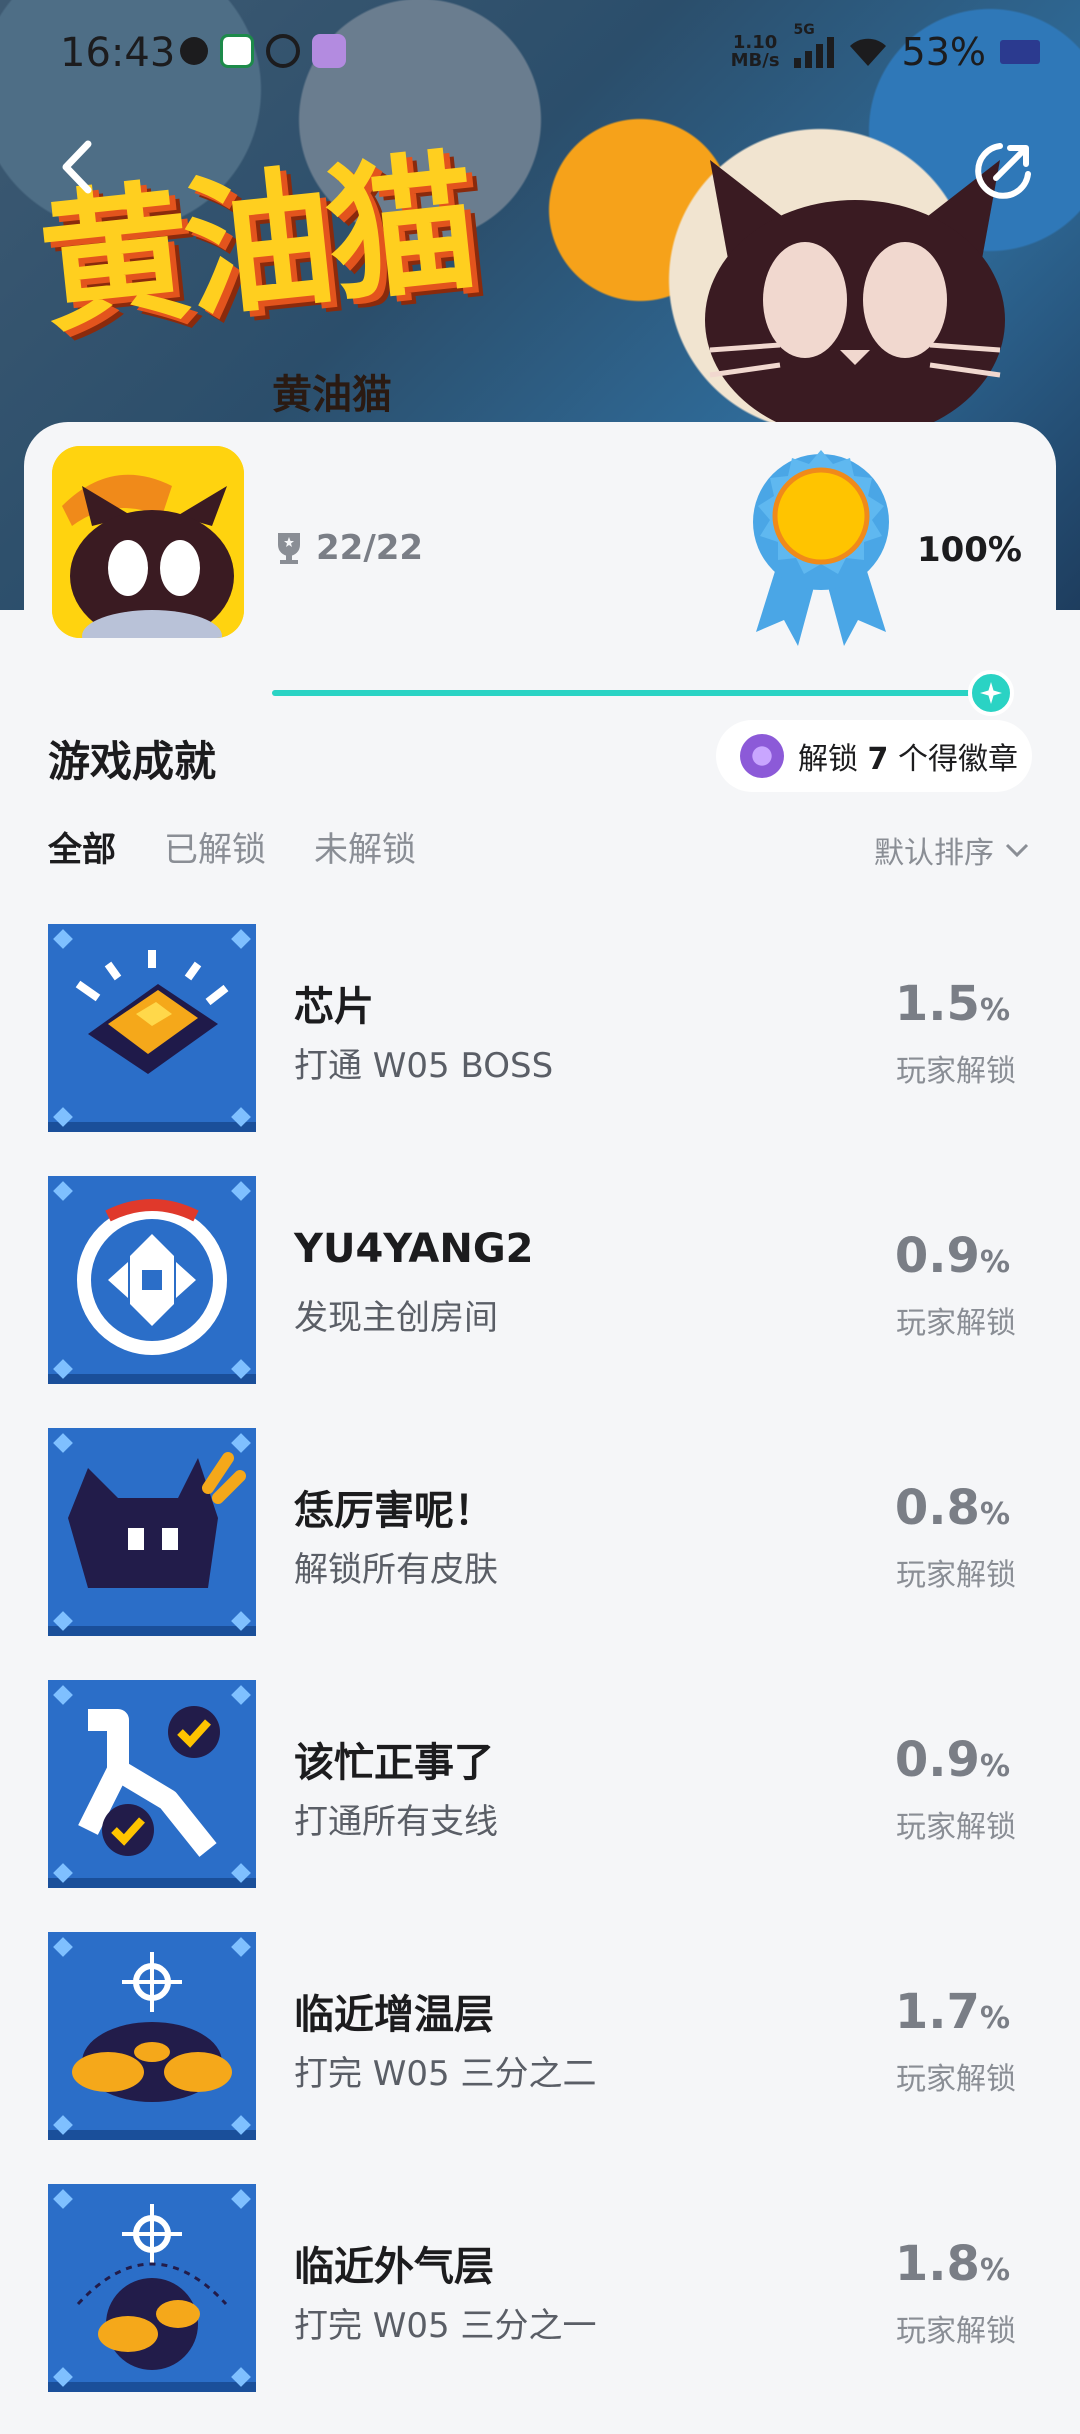 Image resolution: width=1080 pixels, height=2434 pixels. I want to click on achievement-rate: 1.7%, so click(952, 2012).